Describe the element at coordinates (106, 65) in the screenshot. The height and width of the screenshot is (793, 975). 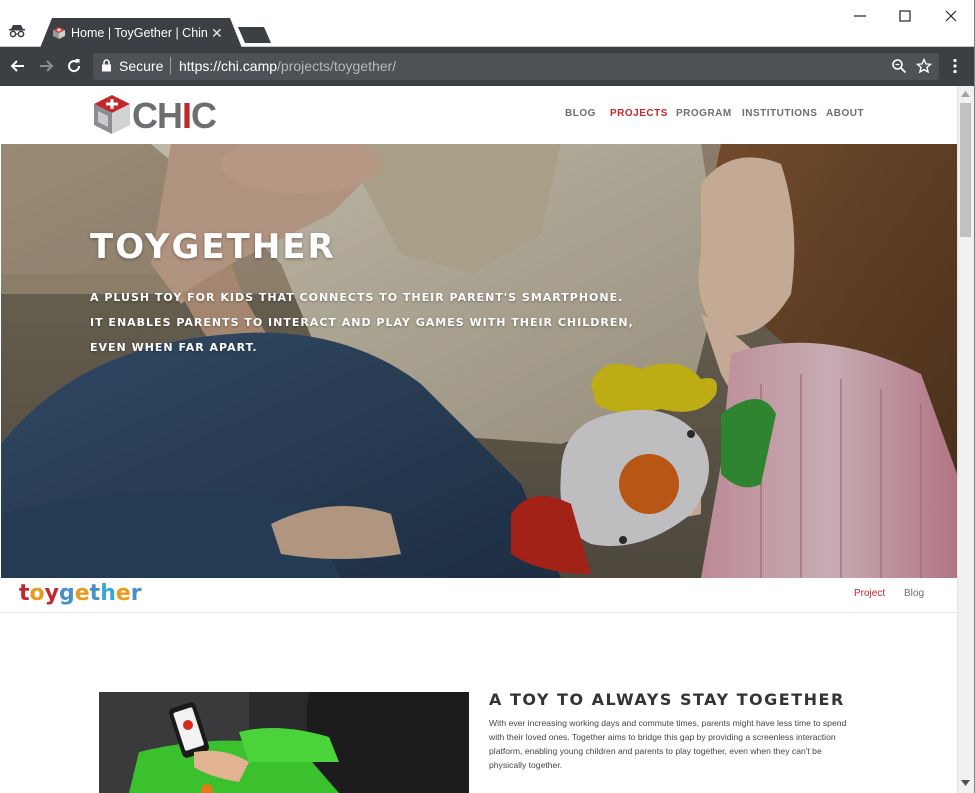
I see `lock-icon` at that location.